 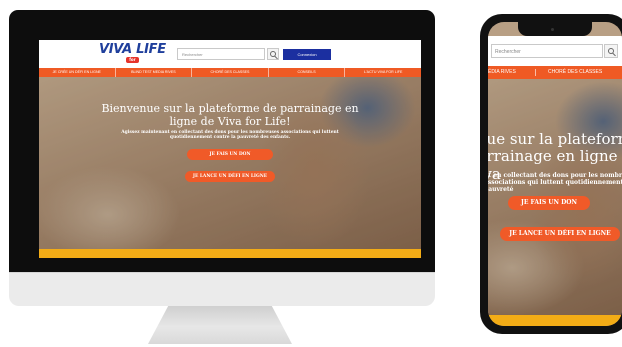 What do you see at coordinates (154, 72) in the screenshot?
I see `nav-item-blind-test: BLIND TEST MEDIA RIVES` at bounding box center [154, 72].